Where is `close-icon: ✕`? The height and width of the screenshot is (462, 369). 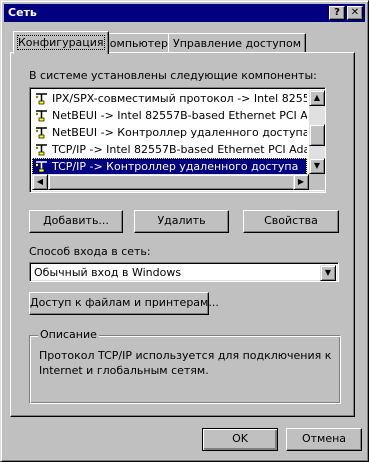
close-icon: ✕ is located at coordinates (355, 12).